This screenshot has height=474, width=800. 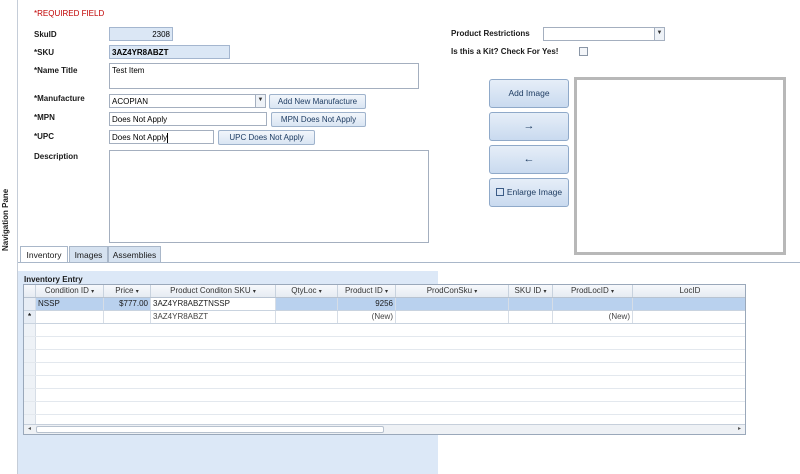 I want to click on cell-prodlocid, so click(x=593, y=304).